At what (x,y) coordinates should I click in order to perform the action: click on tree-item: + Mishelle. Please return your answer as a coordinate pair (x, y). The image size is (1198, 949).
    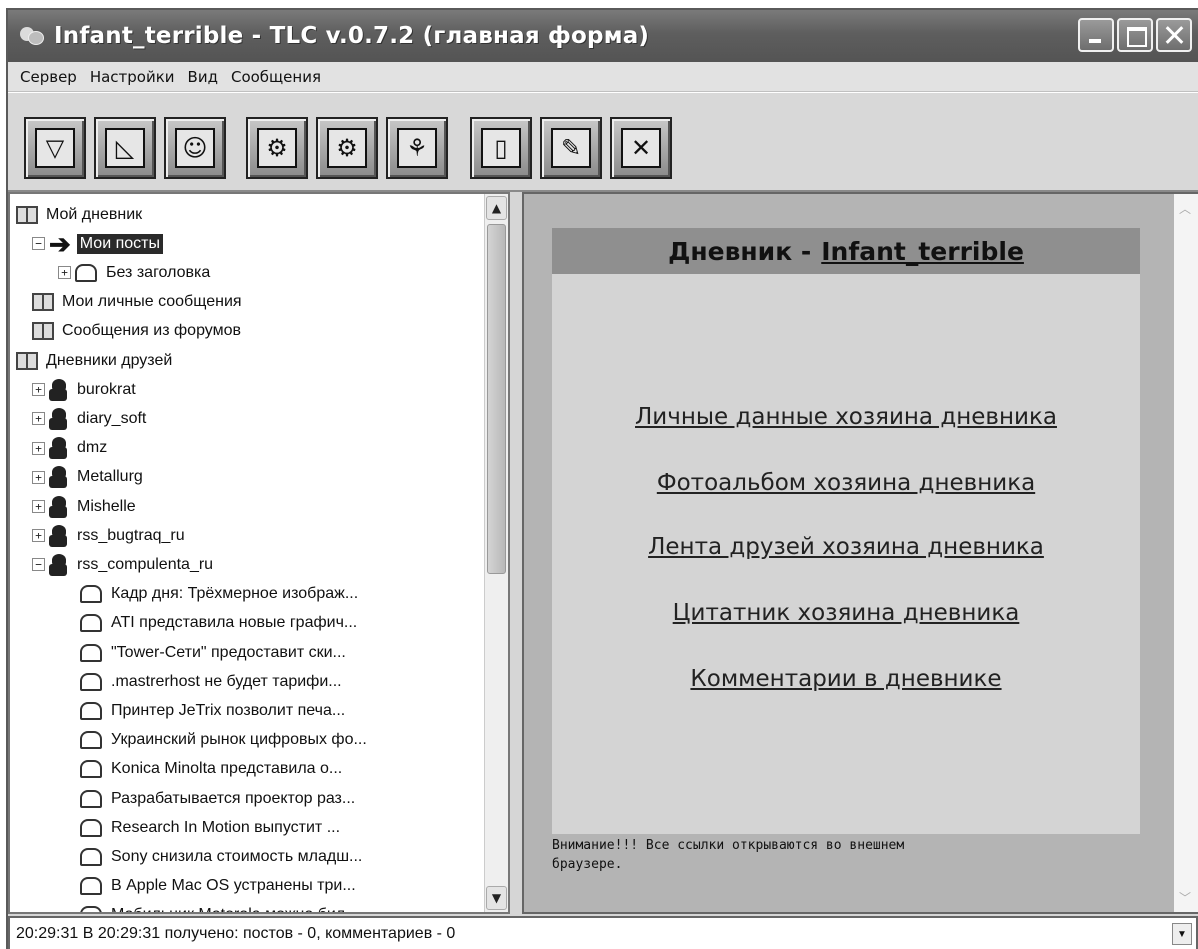
    Looking at the image, I should click on (84, 506).